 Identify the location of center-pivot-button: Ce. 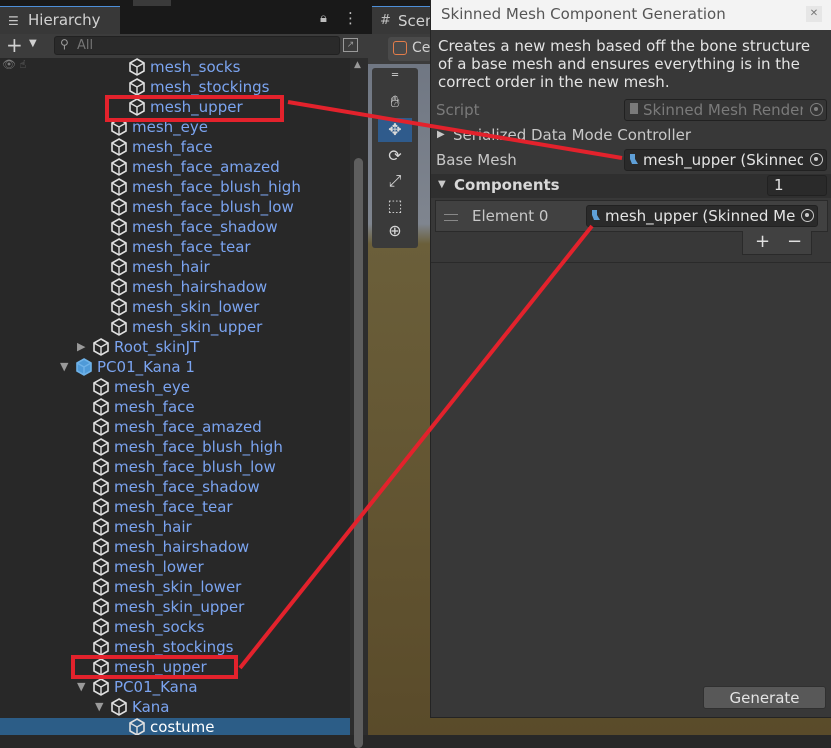
(410, 49).